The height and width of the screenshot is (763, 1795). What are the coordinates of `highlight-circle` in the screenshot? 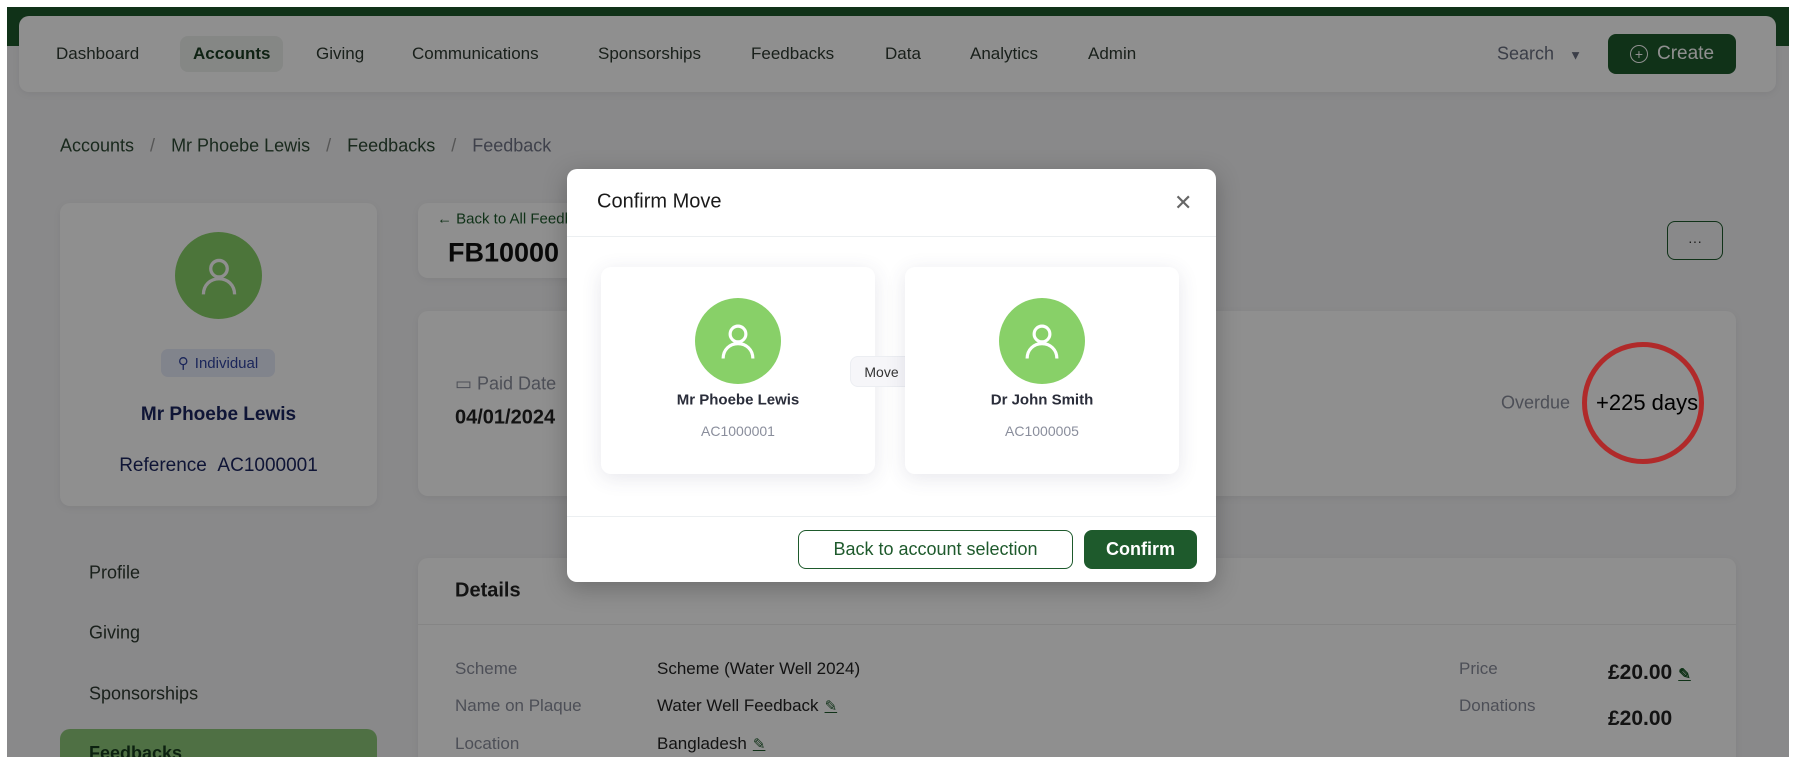 It's located at (1643, 403).